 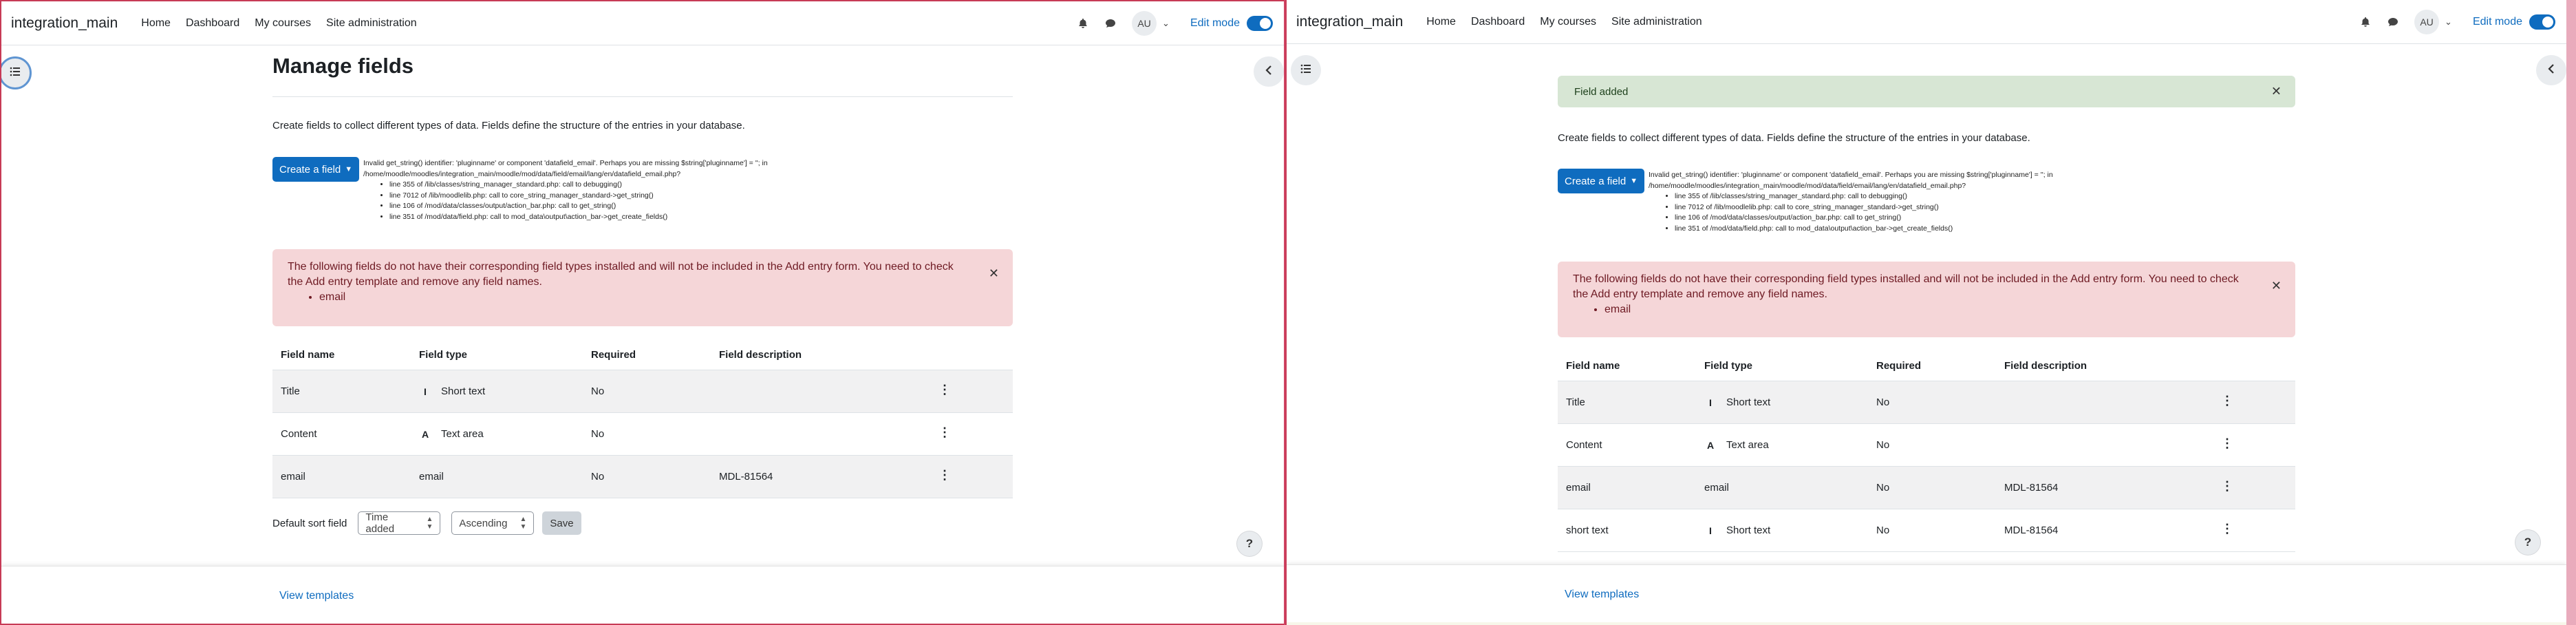 What do you see at coordinates (523, 523) in the screenshot?
I see `sort-caret-icon: ▲ ▼` at bounding box center [523, 523].